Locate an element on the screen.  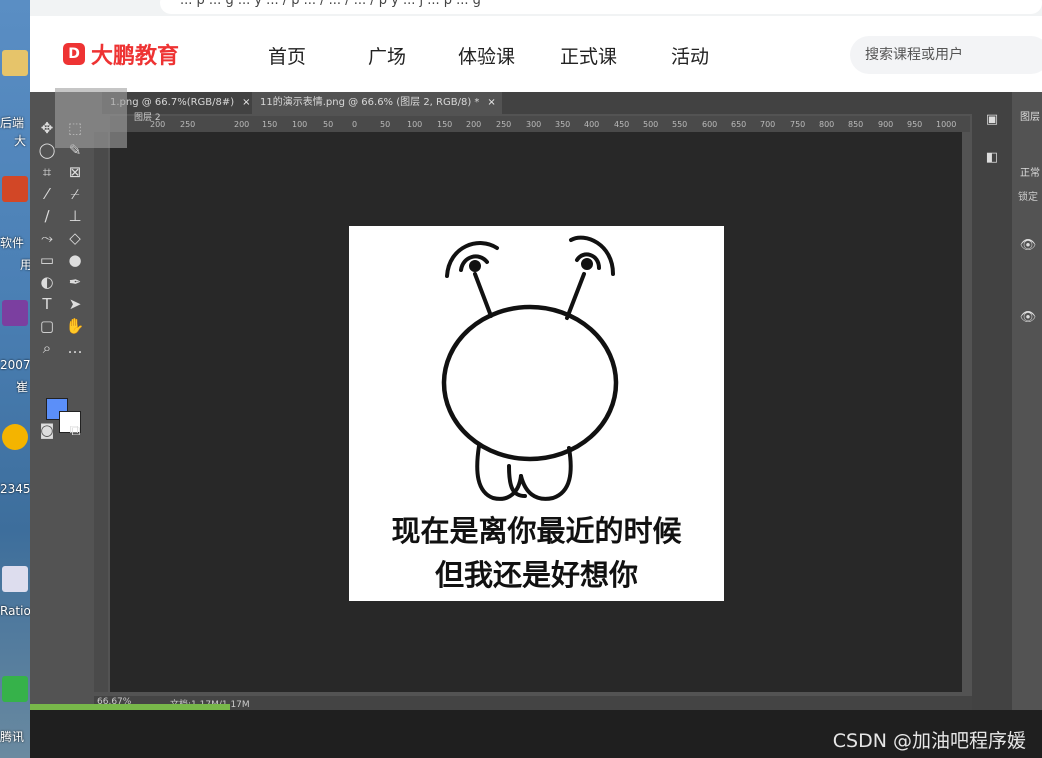
ruler-tick: 300 is located at coordinates (534, 124).